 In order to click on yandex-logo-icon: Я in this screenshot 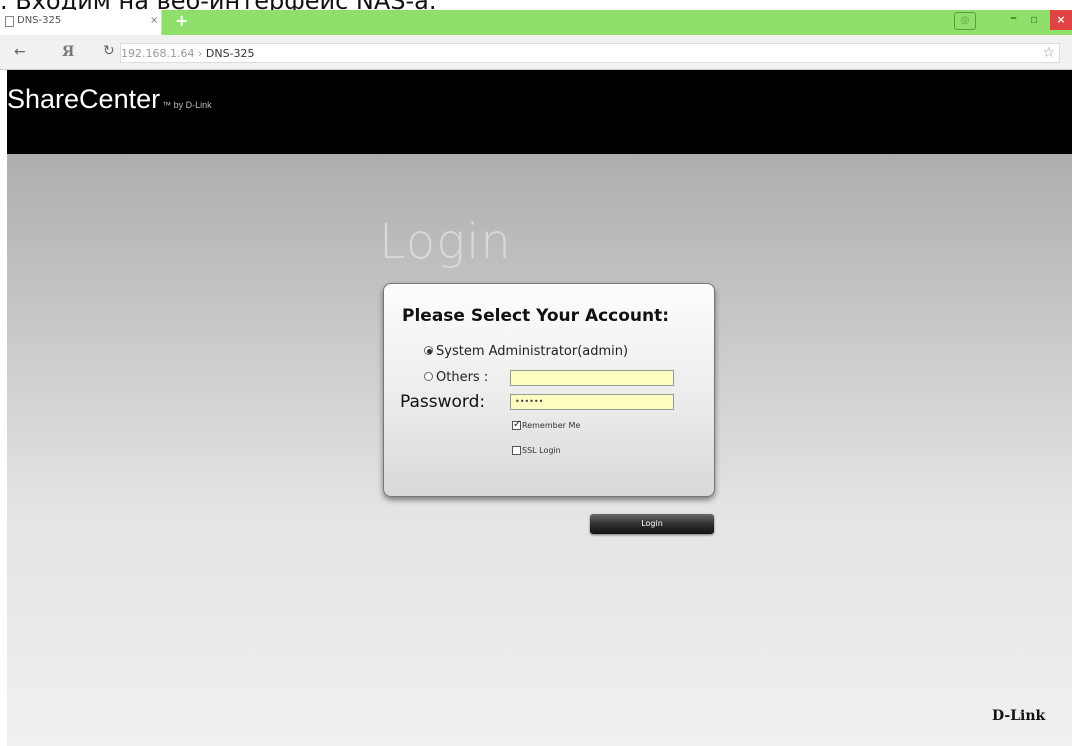, I will do `click(68, 52)`.